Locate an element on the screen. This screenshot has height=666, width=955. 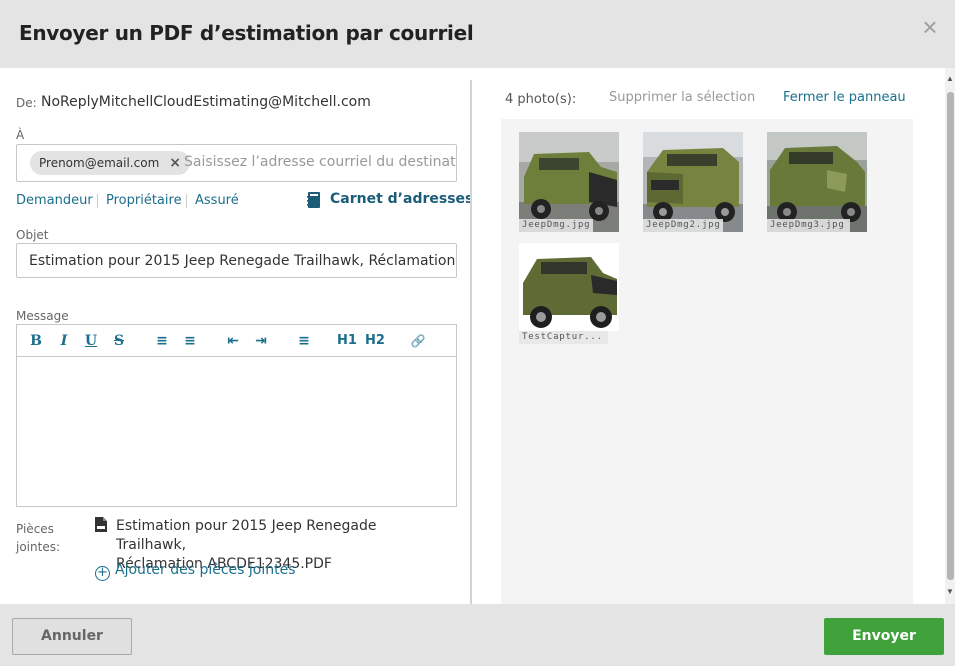
heading2-icon: H2 is located at coordinates (375, 341).